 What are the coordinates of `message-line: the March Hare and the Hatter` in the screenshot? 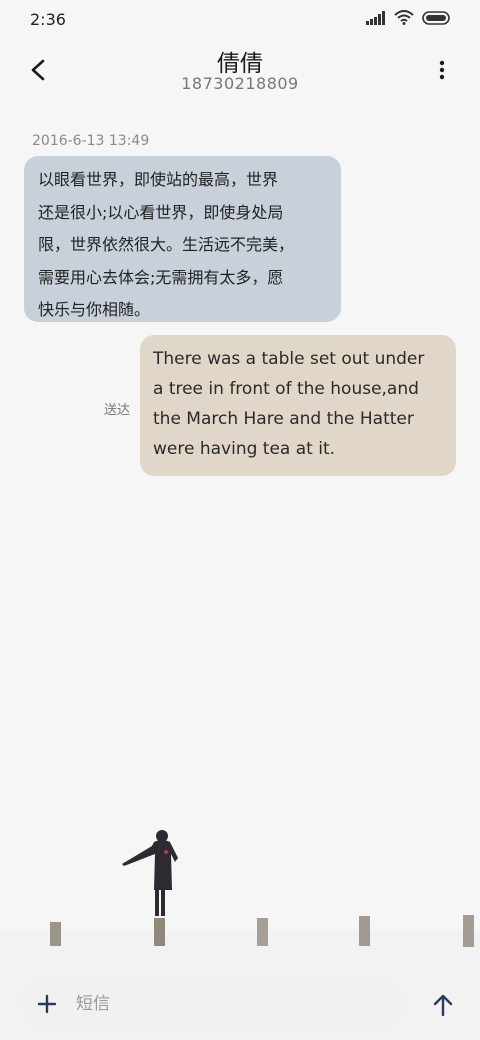 It's located at (283, 419).